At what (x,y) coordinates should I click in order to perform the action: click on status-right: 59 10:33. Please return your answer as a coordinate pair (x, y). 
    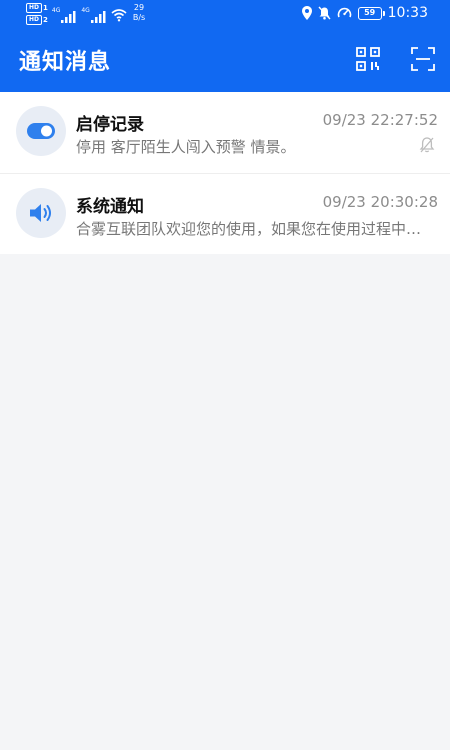
    Looking at the image, I should click on (364, 13).